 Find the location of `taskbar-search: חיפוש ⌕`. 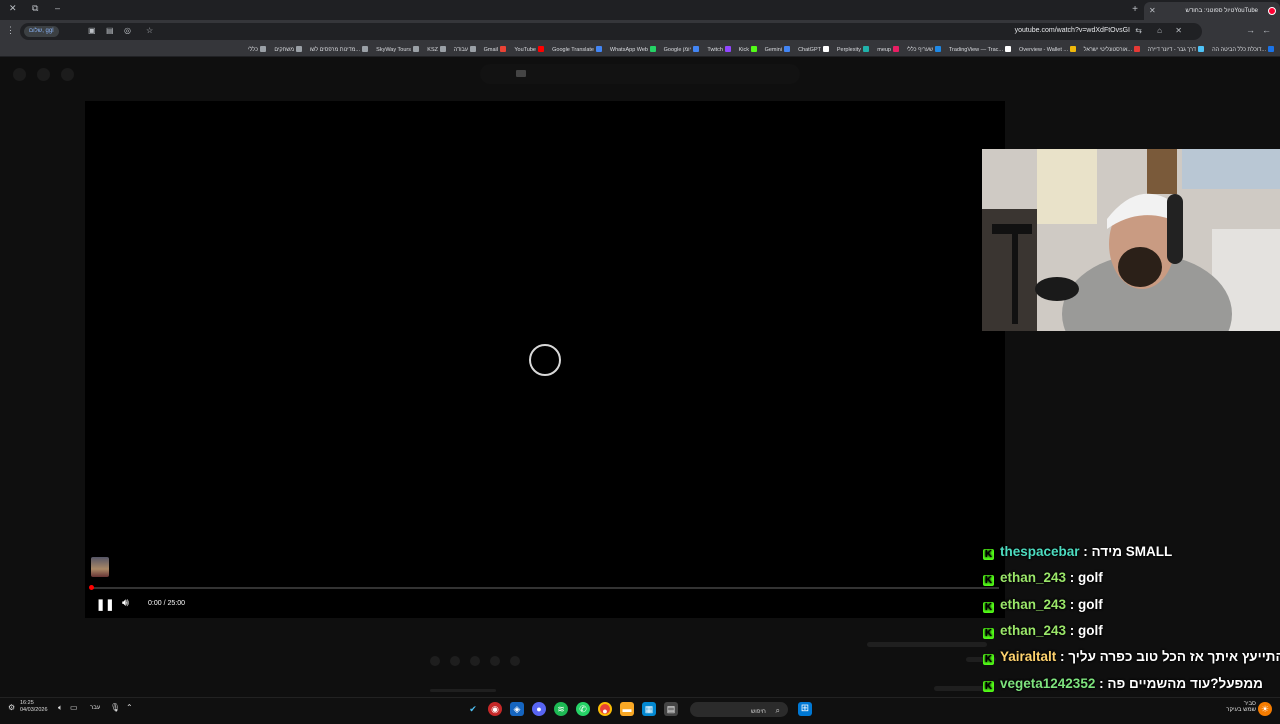

taskbar-search: חיפוש ⌕ is located at coordinates (739, 709).